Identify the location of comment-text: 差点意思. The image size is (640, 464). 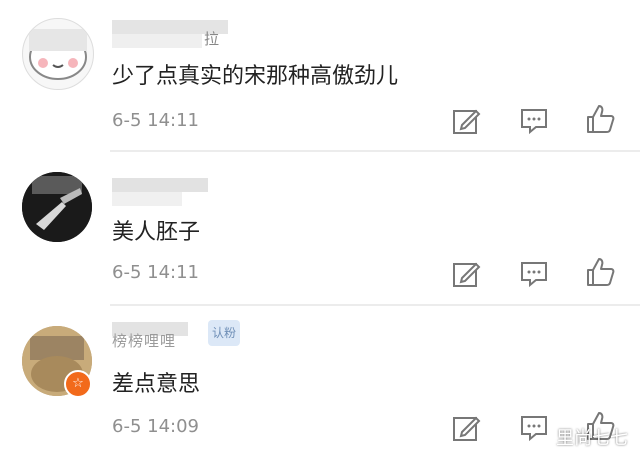
(156, 384).